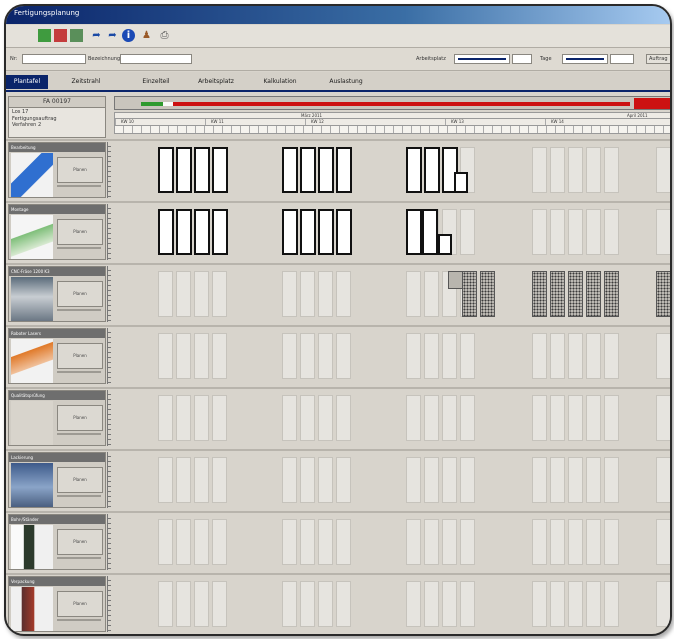 The height and width of the screenshot is (639, 674). I want to click on workplace-input, so click(522, 59).